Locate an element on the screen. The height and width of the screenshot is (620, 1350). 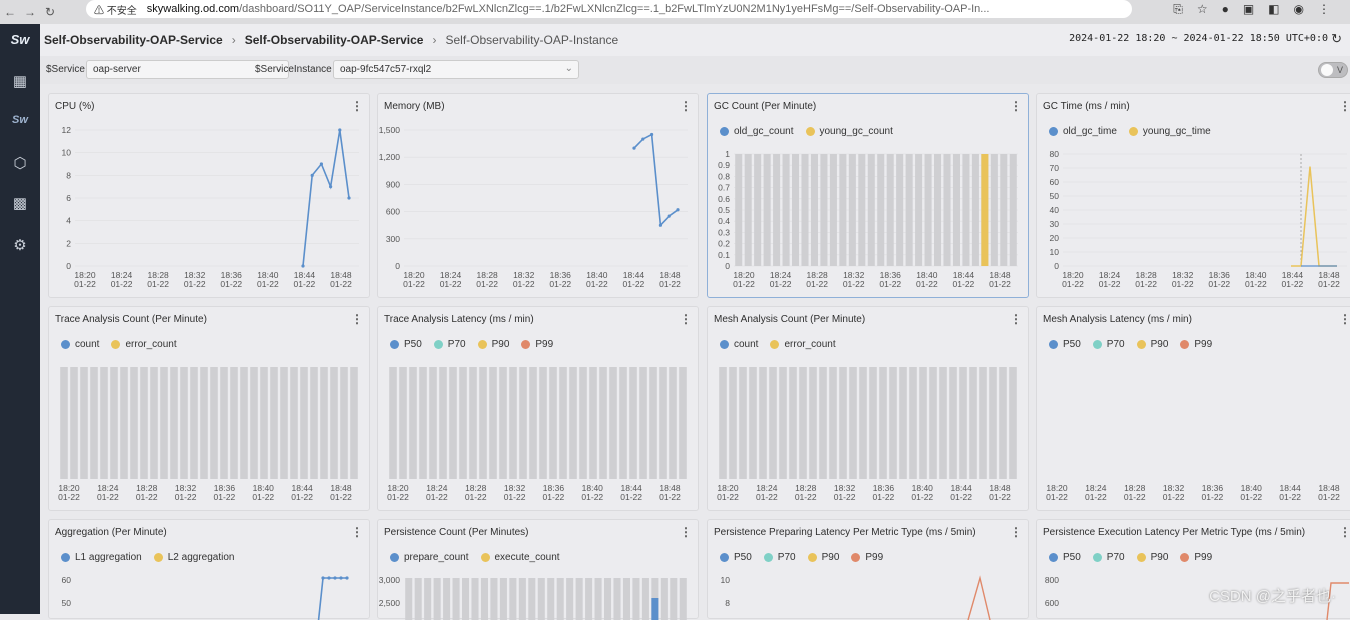
view-toggle: V is located at coordinates (1333, 70).